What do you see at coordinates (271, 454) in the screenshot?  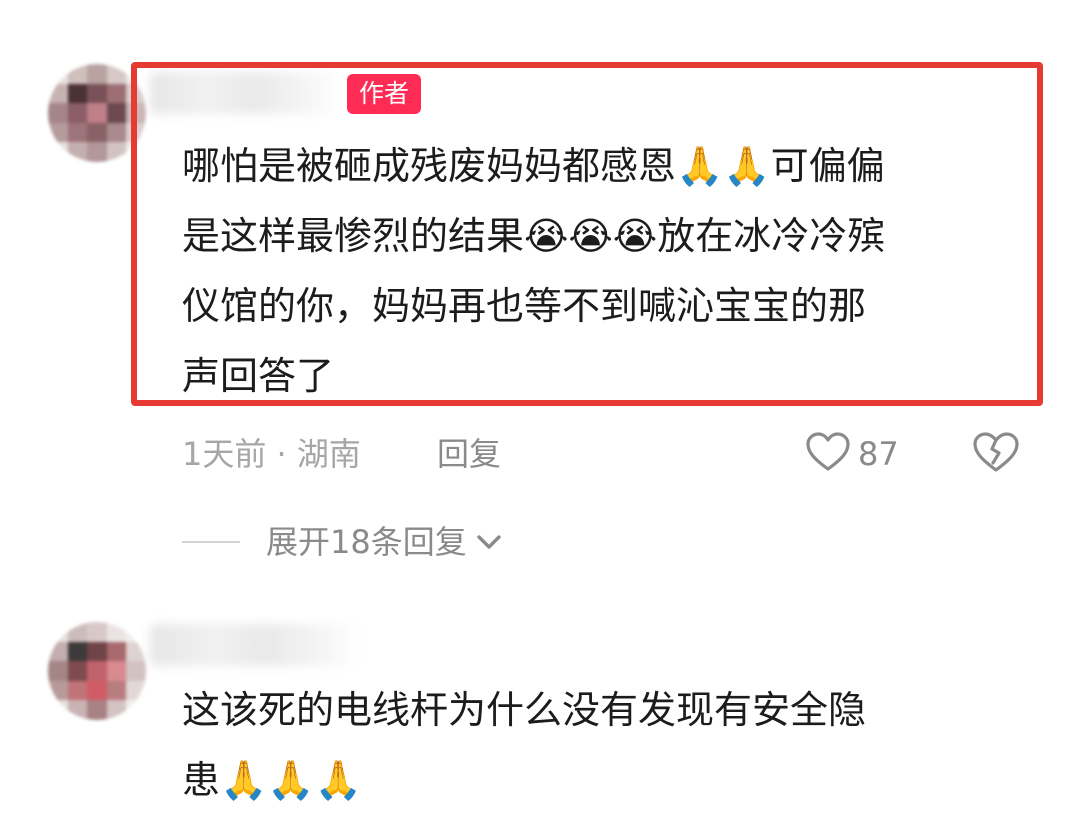 I see `comment-meta: 1天前 · 湖南` at bounding box center [271, 454].